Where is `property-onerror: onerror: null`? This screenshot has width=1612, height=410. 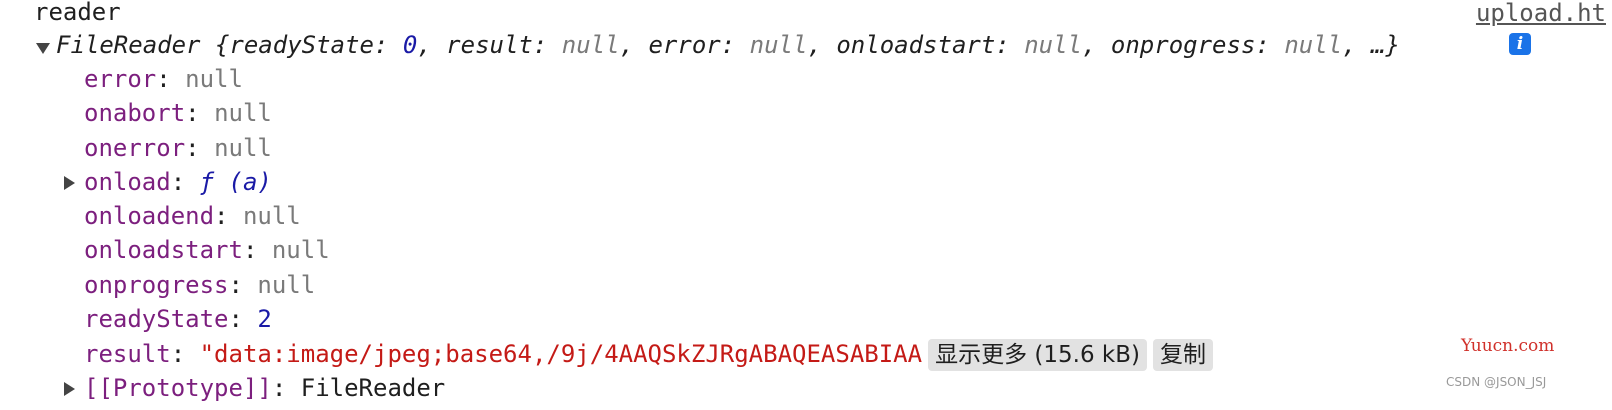
property-onerror: onerror: null is located at coordinates (178, 148).